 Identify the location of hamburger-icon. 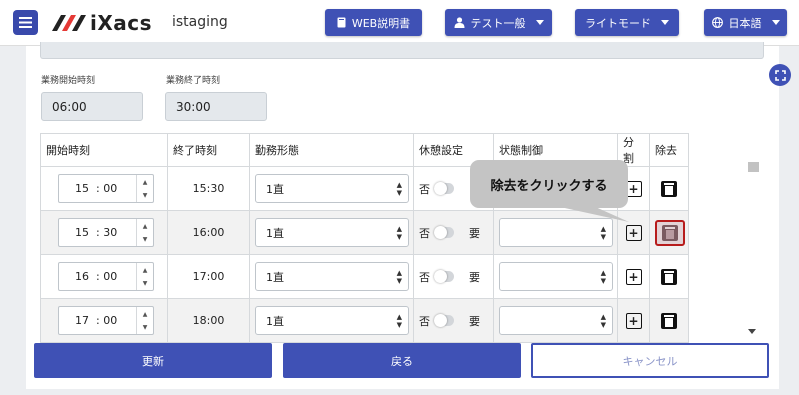
(25, 22).